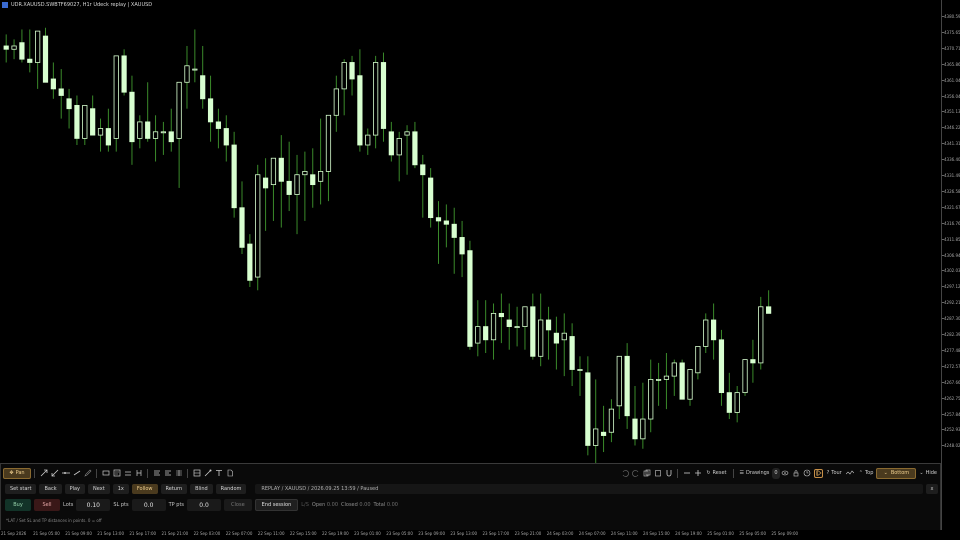 Image resolution: width=960 pixels, height=540 pixels. Describe the element at coordinates (697, 473) in the screenshot. I see `zoom-in-icon` at that location.